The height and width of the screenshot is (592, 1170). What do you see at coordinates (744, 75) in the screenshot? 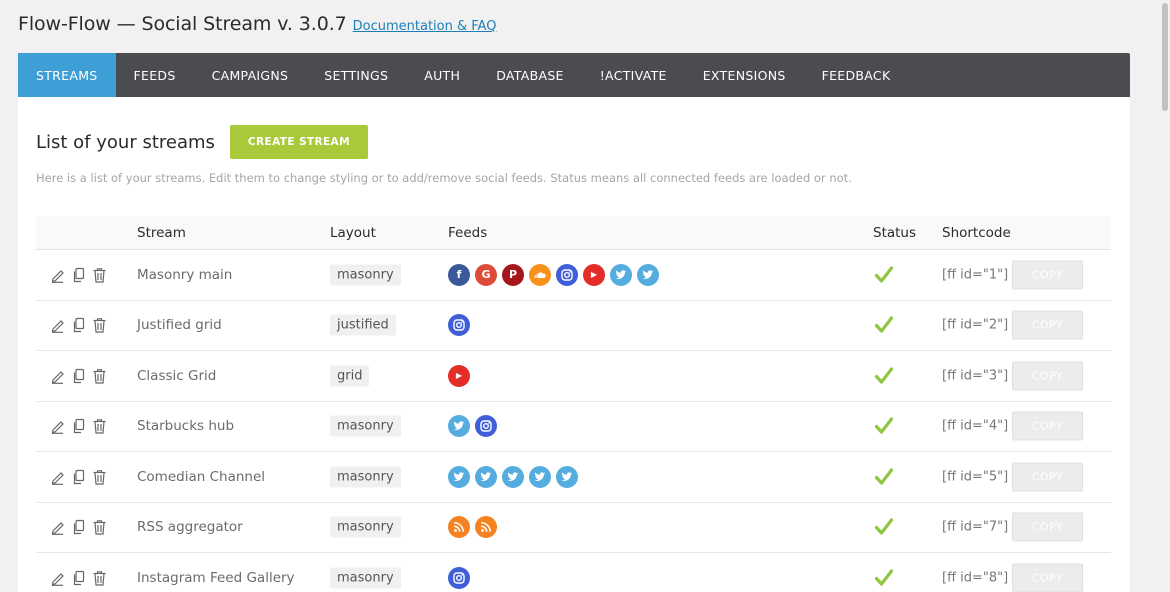
I see `tab-extensions: EXTENSIONS` at bounding box center [744, 75].